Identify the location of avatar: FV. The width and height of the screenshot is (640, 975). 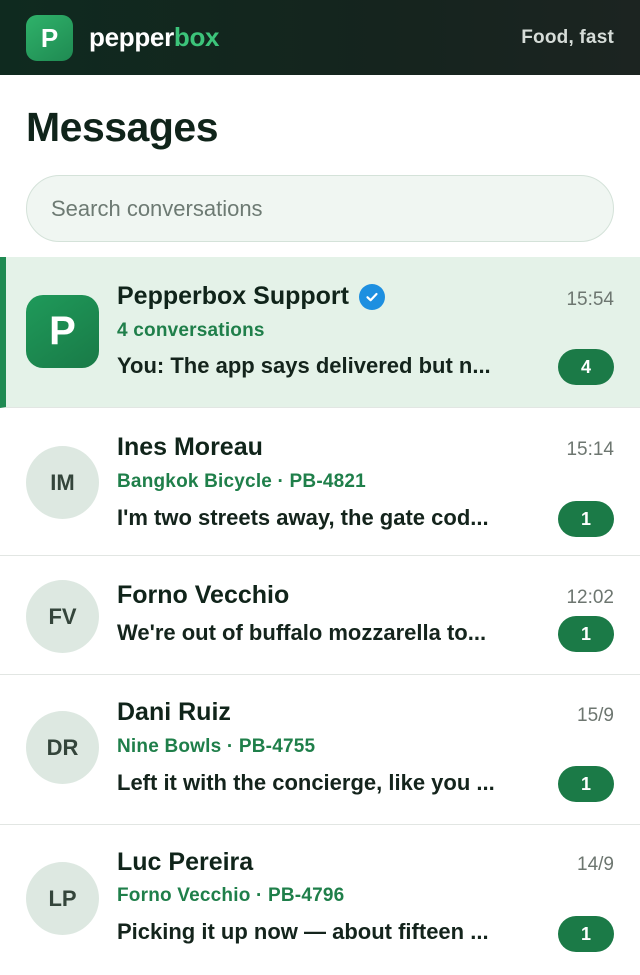
(62, 616).